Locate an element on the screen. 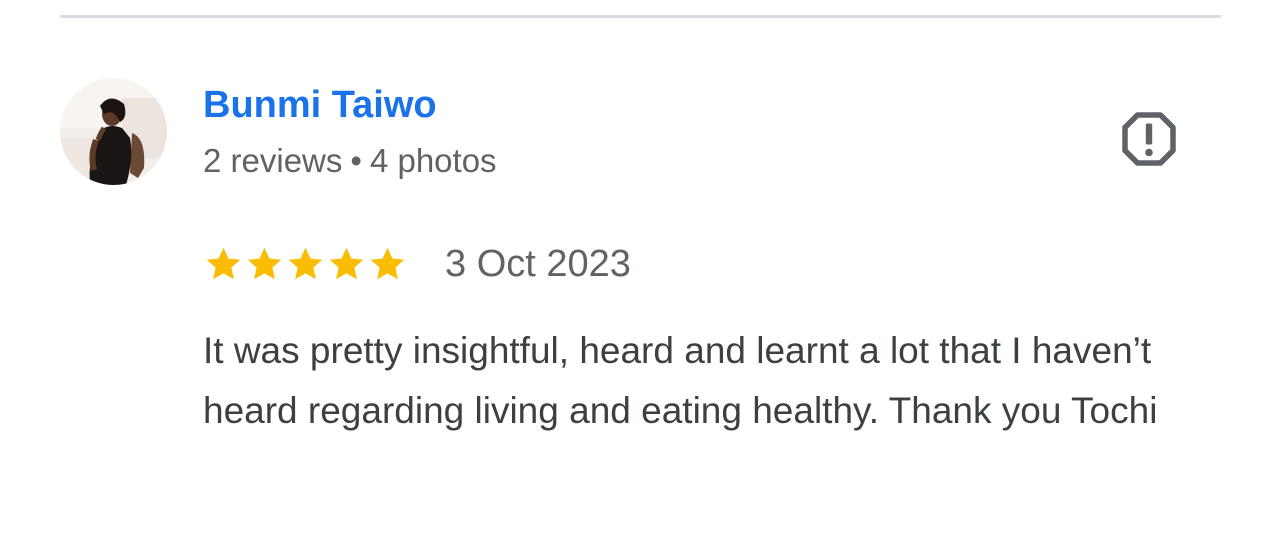 The height and width of the screenshot is (540, 1280). divider is located at coordinates (640, 16).